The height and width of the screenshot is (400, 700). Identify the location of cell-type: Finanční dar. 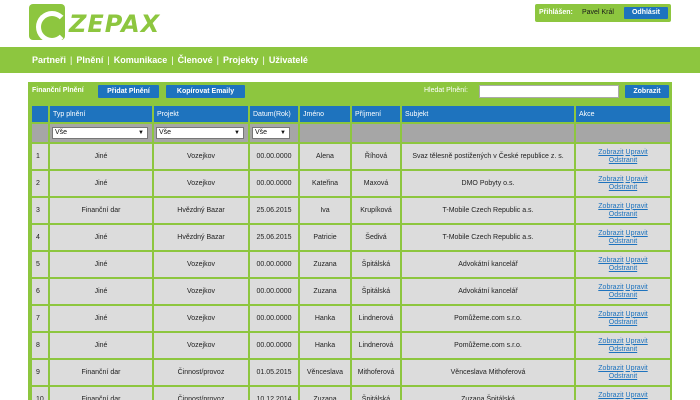
(101, 372).